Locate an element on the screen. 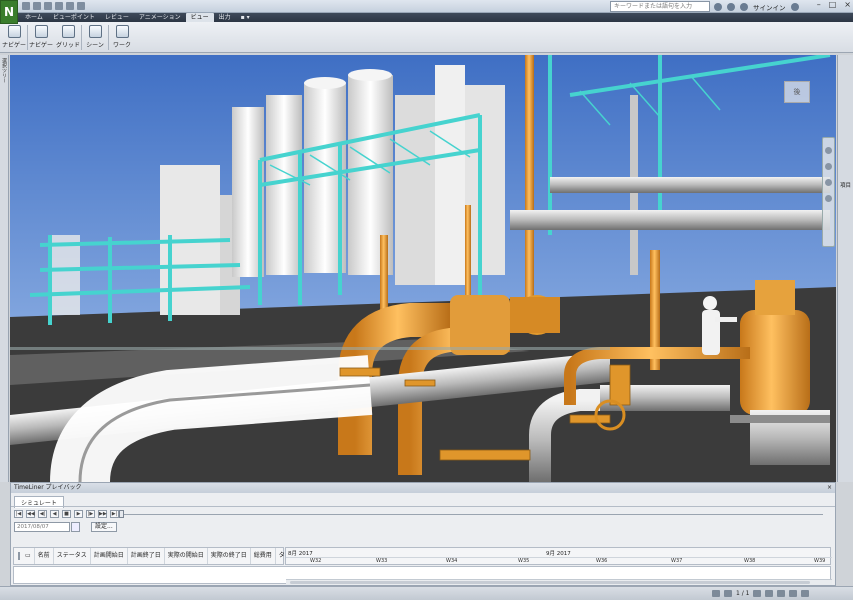  tab-home: ホーム is located at coordinates (34, 17).